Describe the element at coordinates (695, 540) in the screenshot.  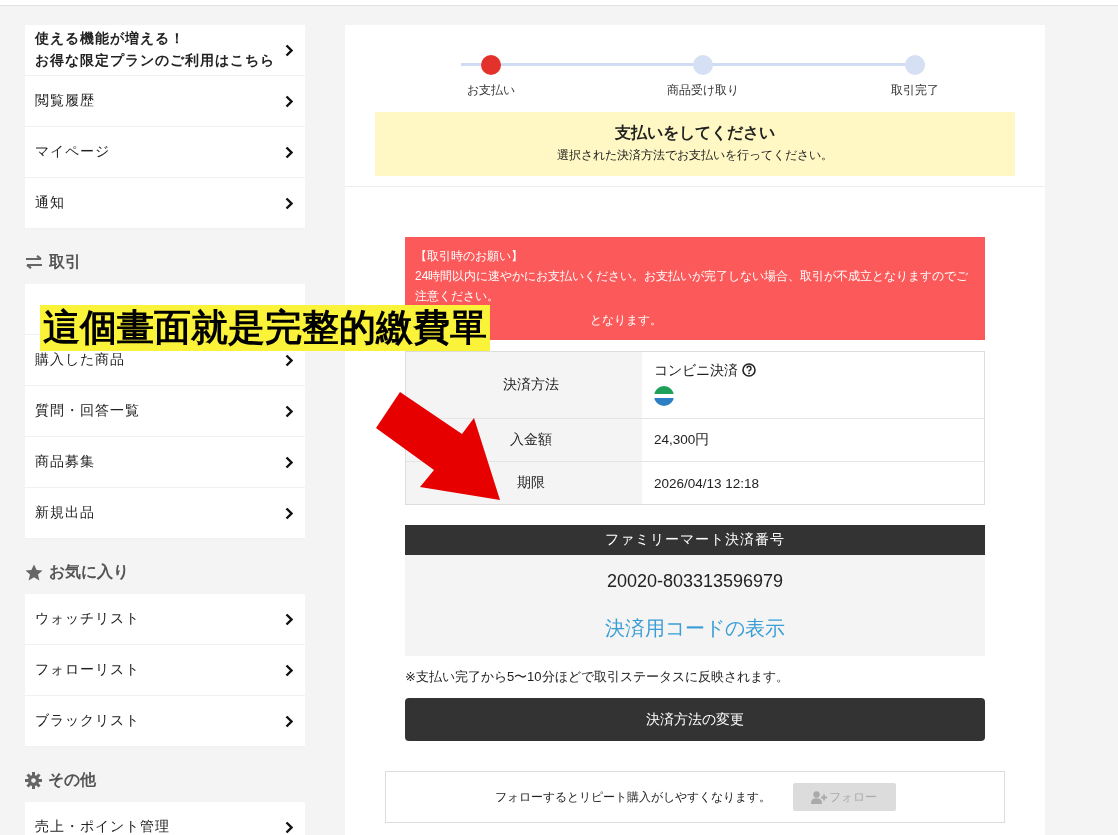
I see `code-header: ファミリーマート決済番号` at that location.